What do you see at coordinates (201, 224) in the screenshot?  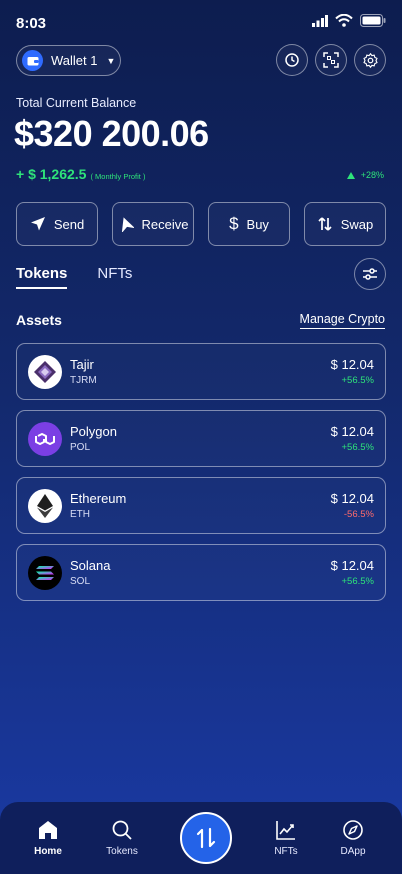 I see `action-buttons: Send Receive $ Buy Swap` at bounding box center [201, 224].